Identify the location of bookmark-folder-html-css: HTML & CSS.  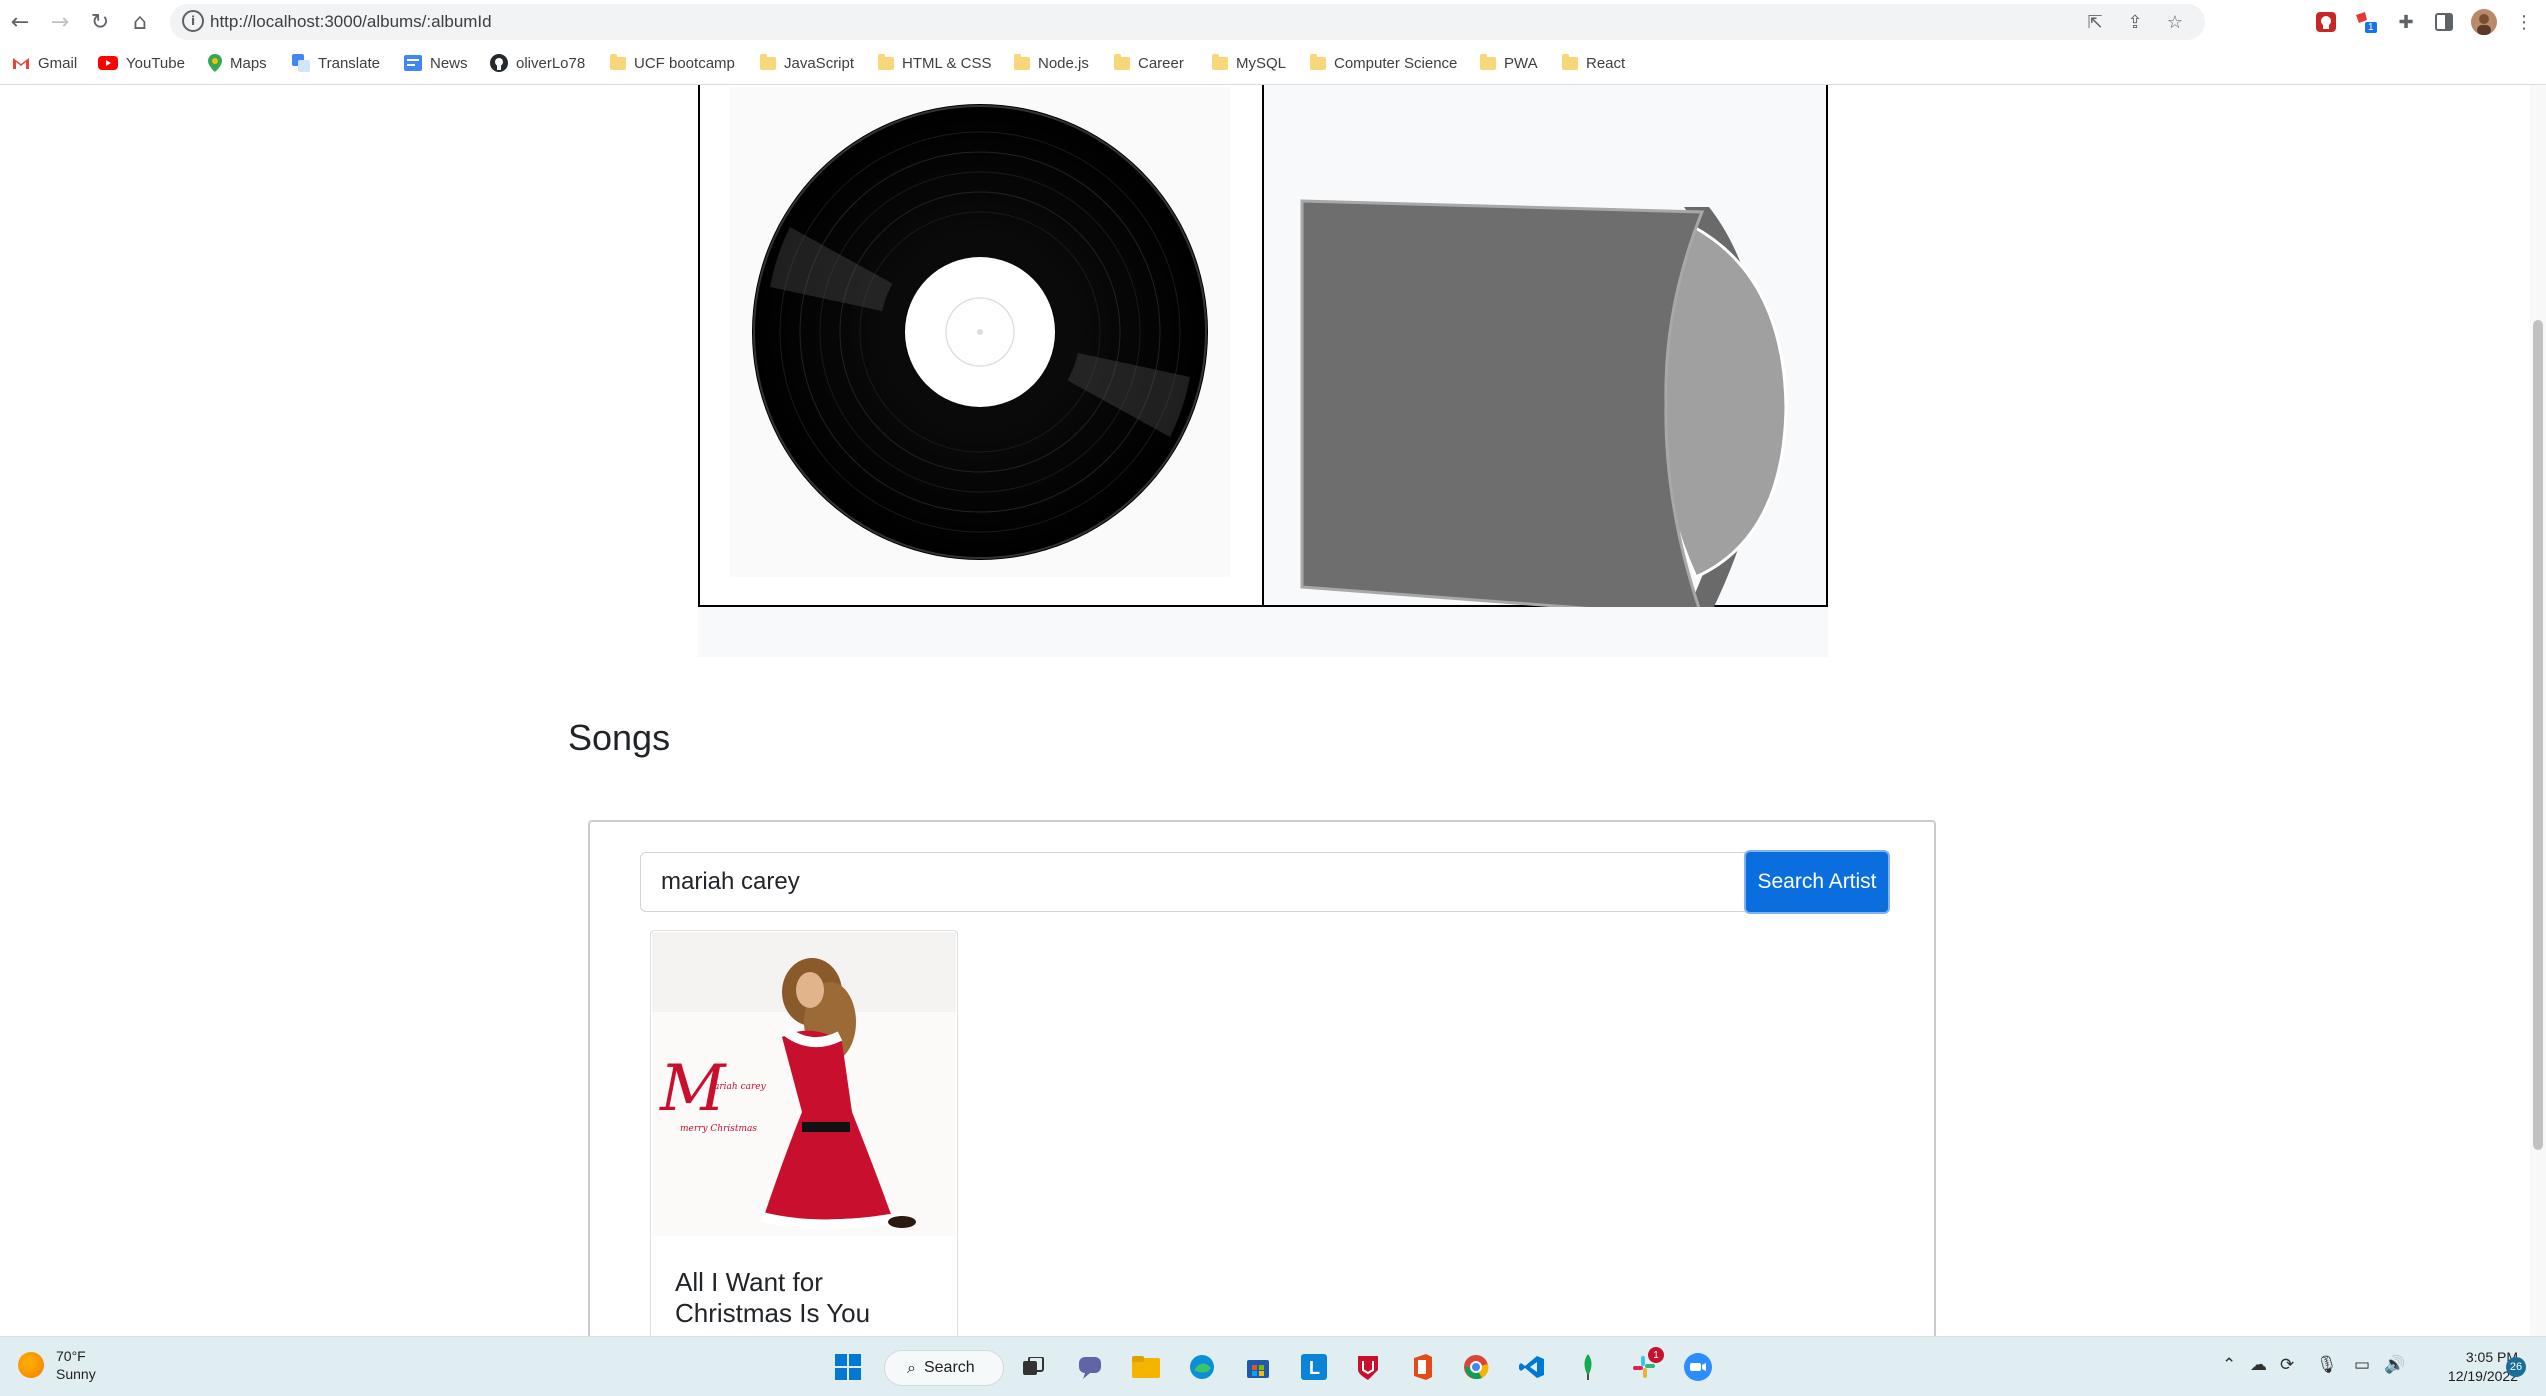
(934, 63).